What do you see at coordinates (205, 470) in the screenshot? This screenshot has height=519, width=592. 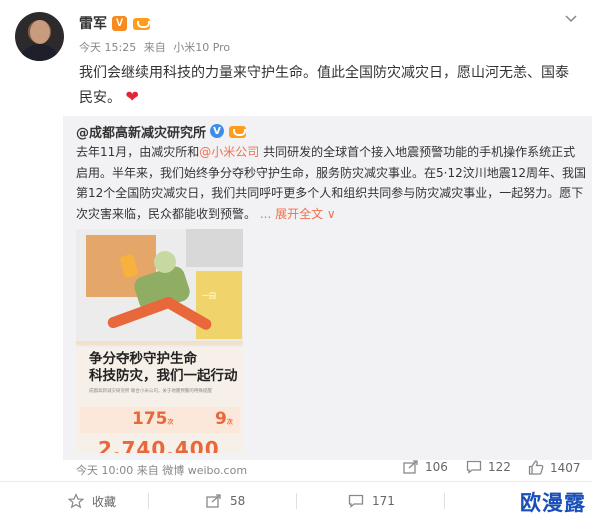 I see `repost-source: 微博 weibo.com` at bounding box center [205, 470].